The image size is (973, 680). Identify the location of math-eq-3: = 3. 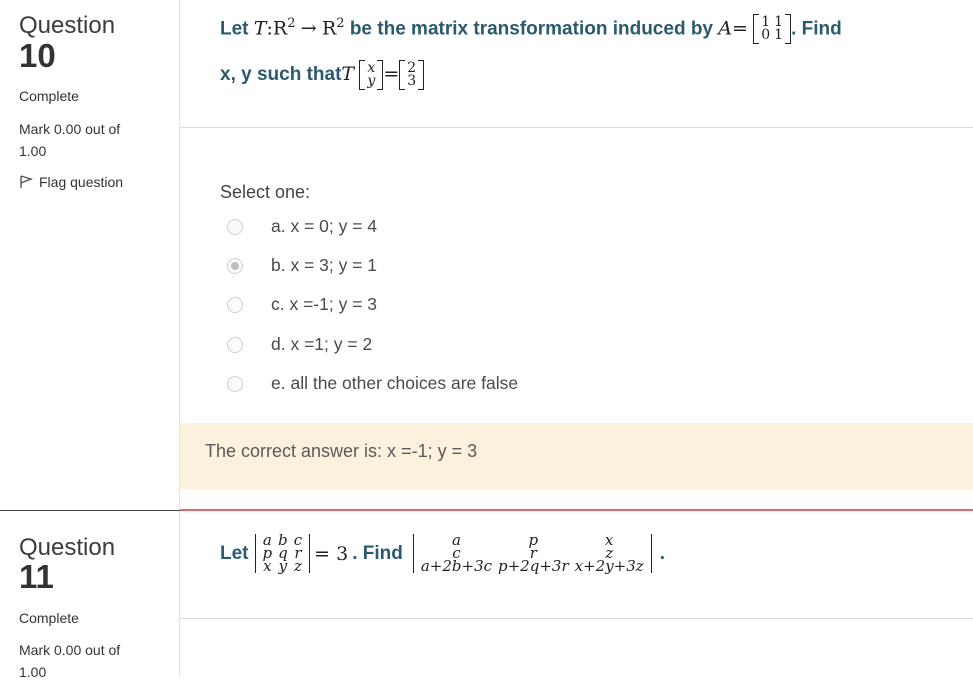
(331, 553).